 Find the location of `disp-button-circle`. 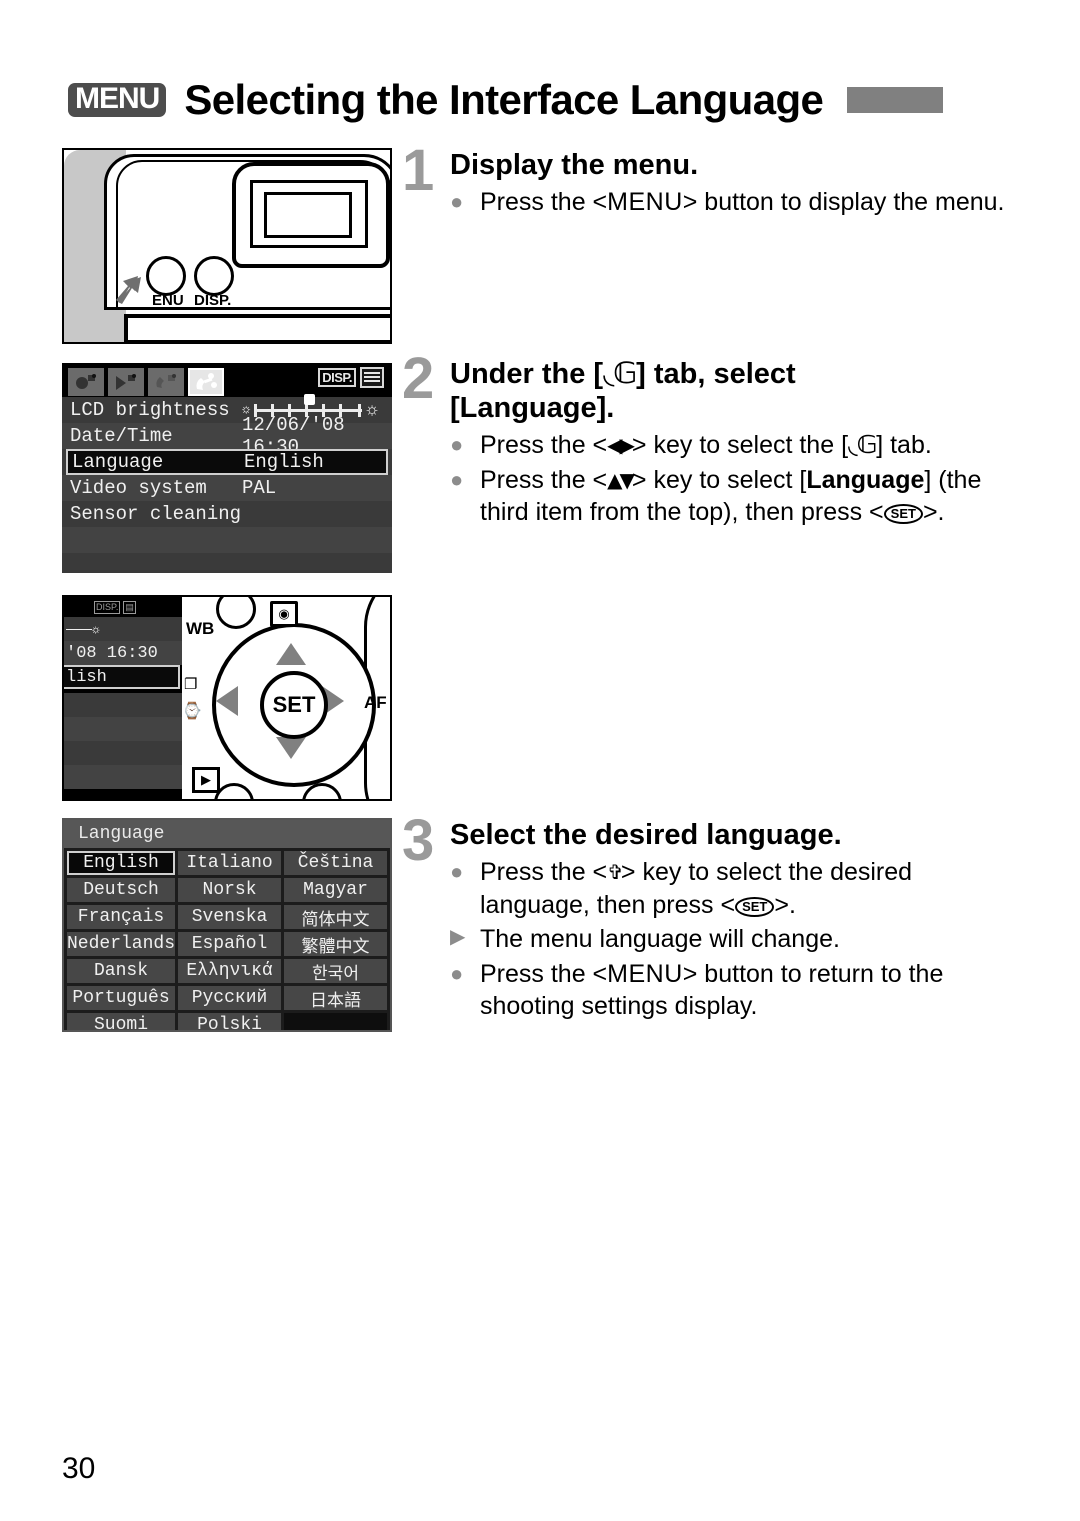

disp-button-circle is located at coordinates (214, 276).